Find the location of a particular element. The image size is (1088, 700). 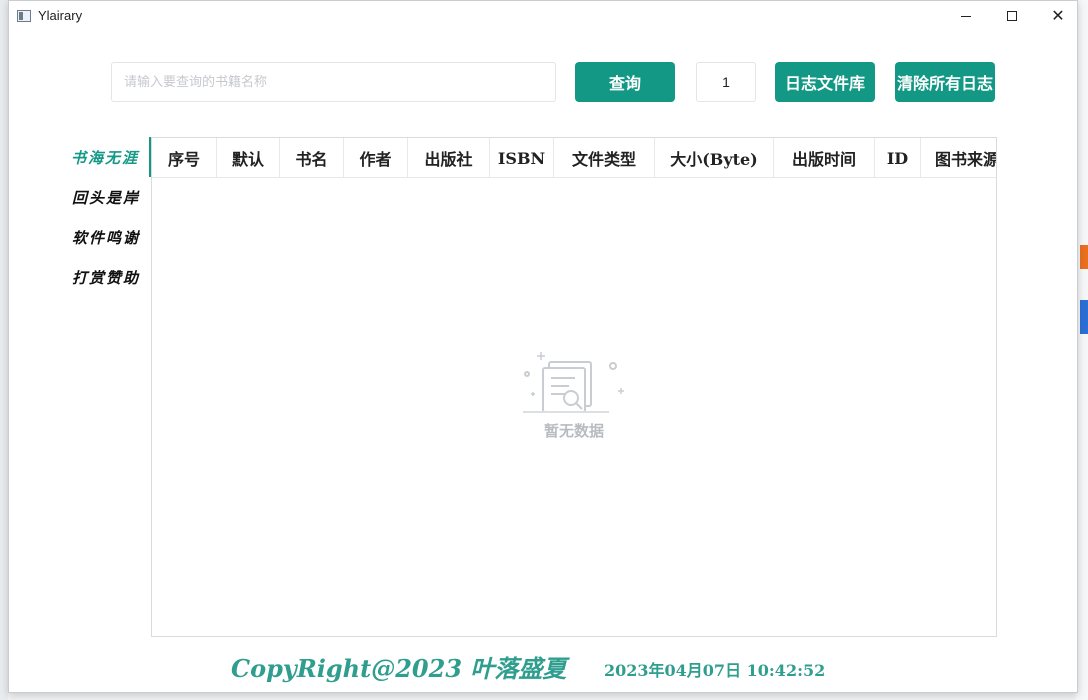

empty-document-search-icon is located at coordinates (573, 382).